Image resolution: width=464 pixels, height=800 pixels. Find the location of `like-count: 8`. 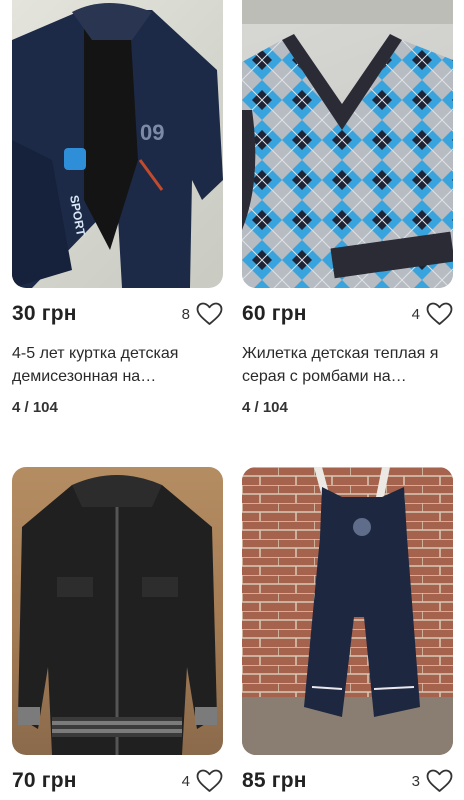

like-count: 8 is located at coordinates (185, 314).